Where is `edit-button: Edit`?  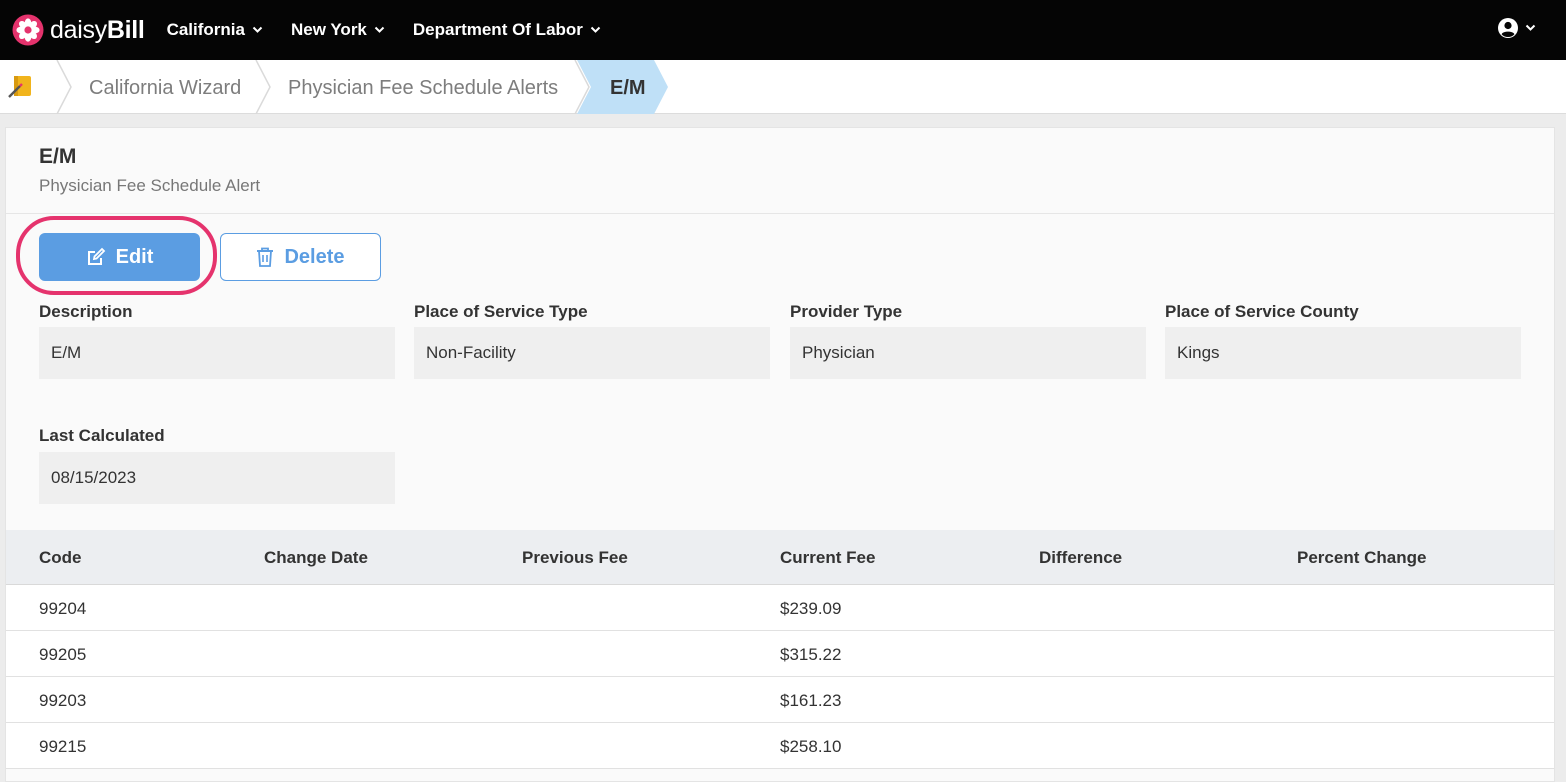
edit-button: Edit is located at coordinates (119, 257).